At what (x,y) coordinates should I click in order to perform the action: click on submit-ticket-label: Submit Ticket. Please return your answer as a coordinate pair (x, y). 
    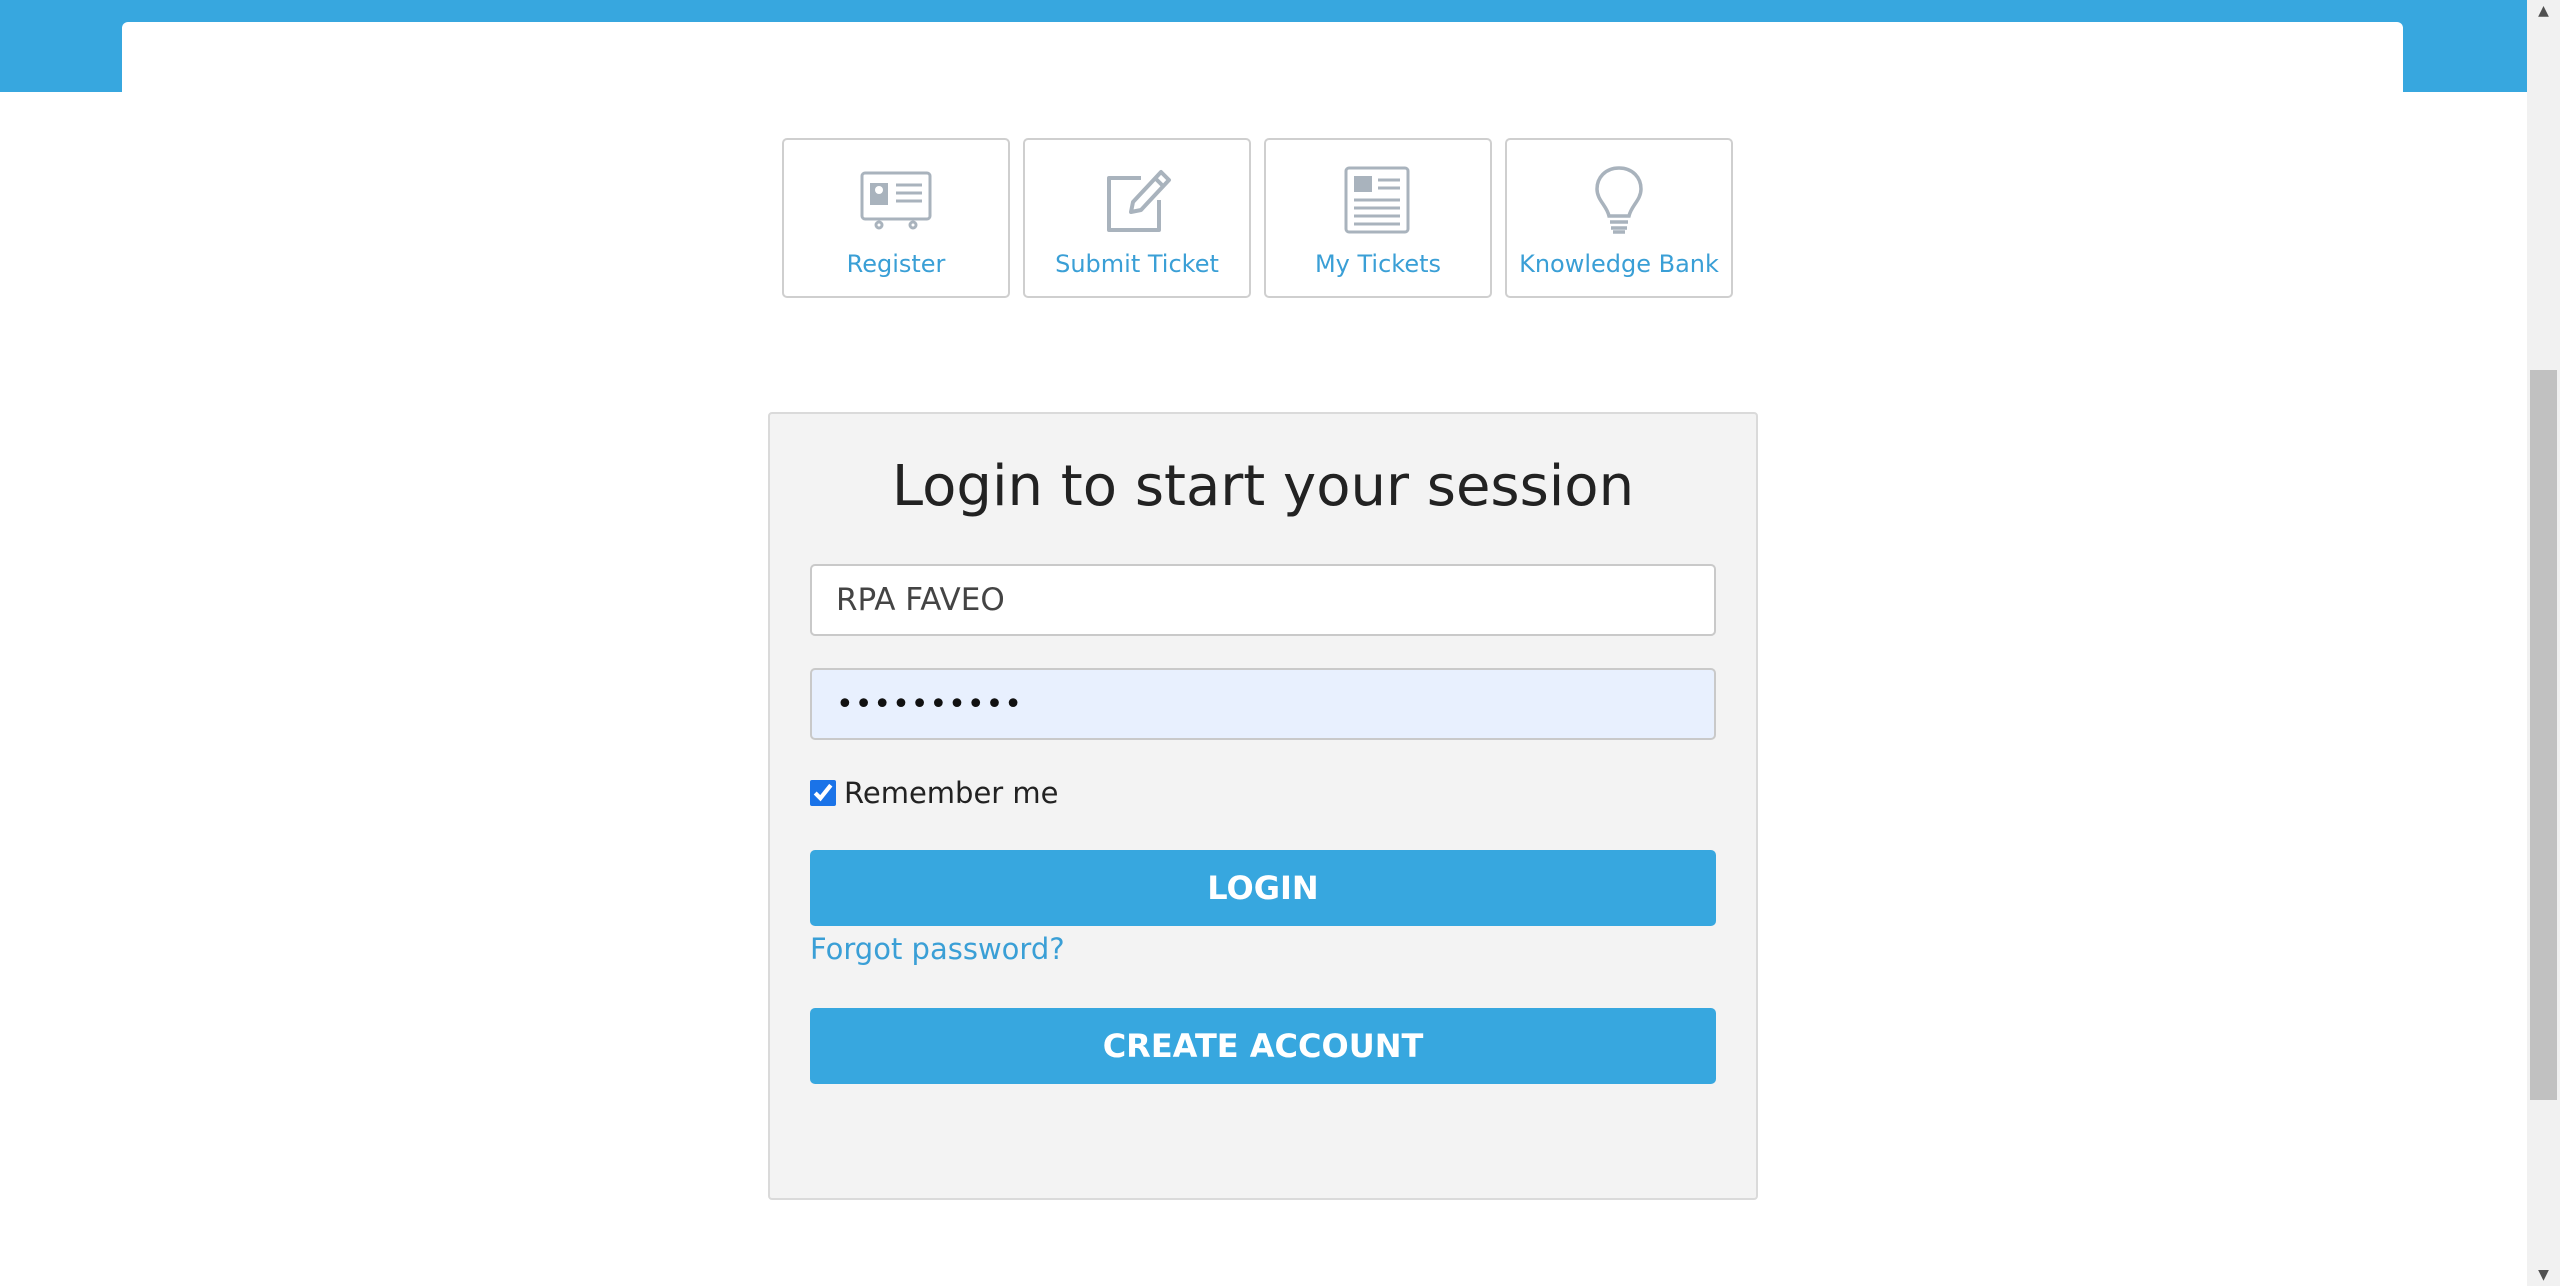
    Looking at the image, I should click on (1137, 264).